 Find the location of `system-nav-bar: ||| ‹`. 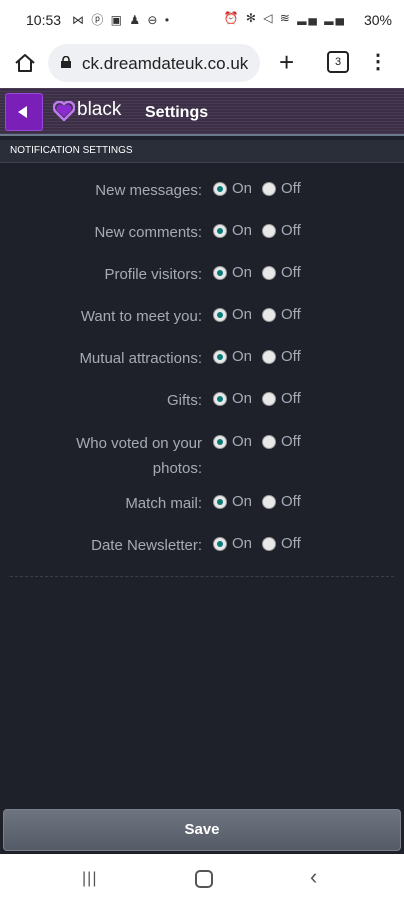

system-nav-bar: ||| ‹ is located at coordinates (202, 877).